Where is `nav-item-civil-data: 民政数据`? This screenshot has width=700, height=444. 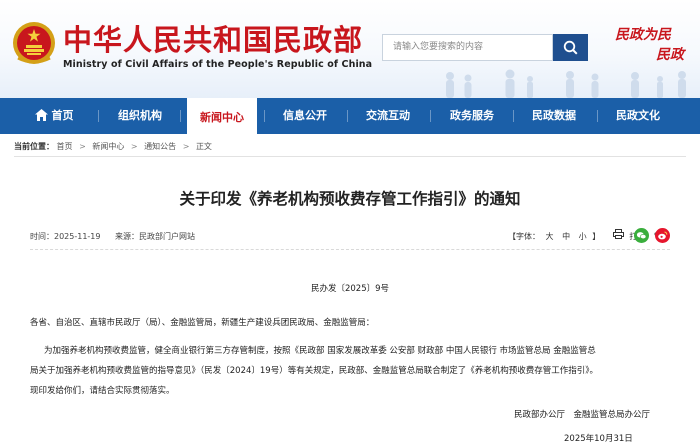 nav-item-civil-data: 民政数据 is located at coordinates (554, 116).